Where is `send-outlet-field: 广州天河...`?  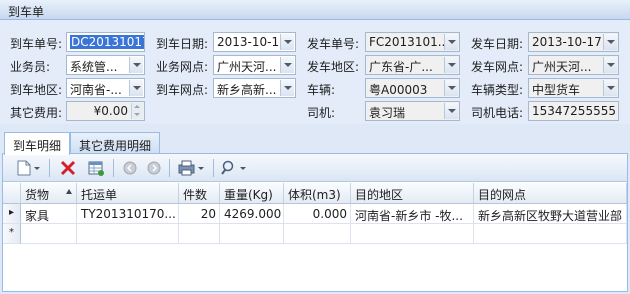 send-outlet-field: 广州天河... is located at coordinates (573, 65).